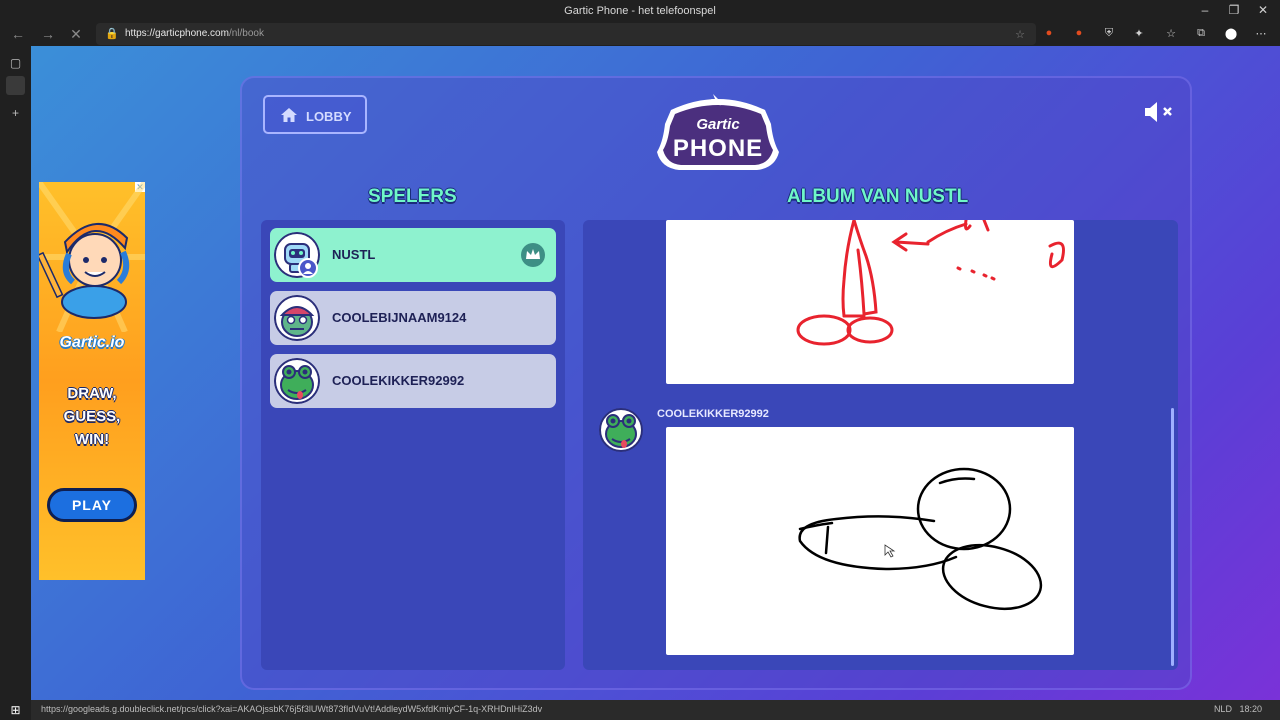  I want to click on back-icon: ←, so click(18, 34).